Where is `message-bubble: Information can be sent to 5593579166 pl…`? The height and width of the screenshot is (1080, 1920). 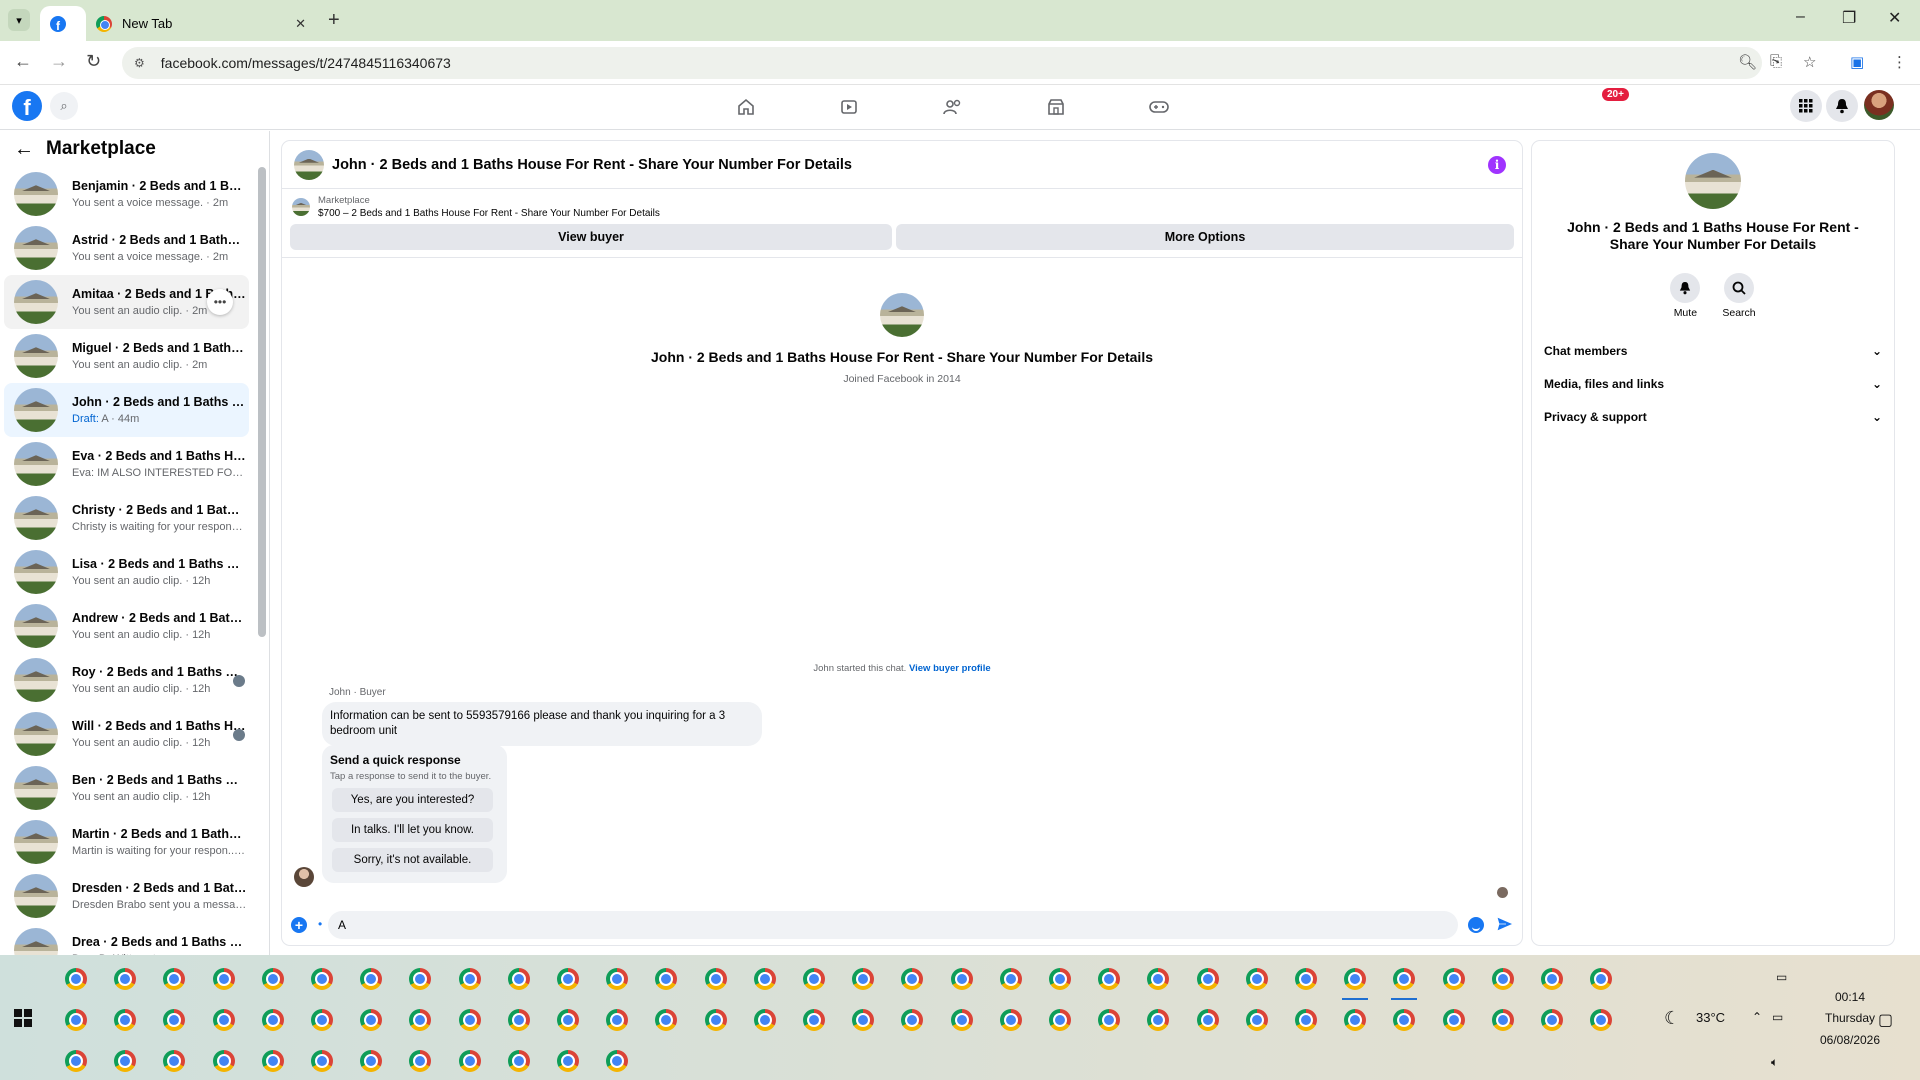 message-bubble: Information can be sent to 5593579166 pl… is located at coordinates (542, 724).